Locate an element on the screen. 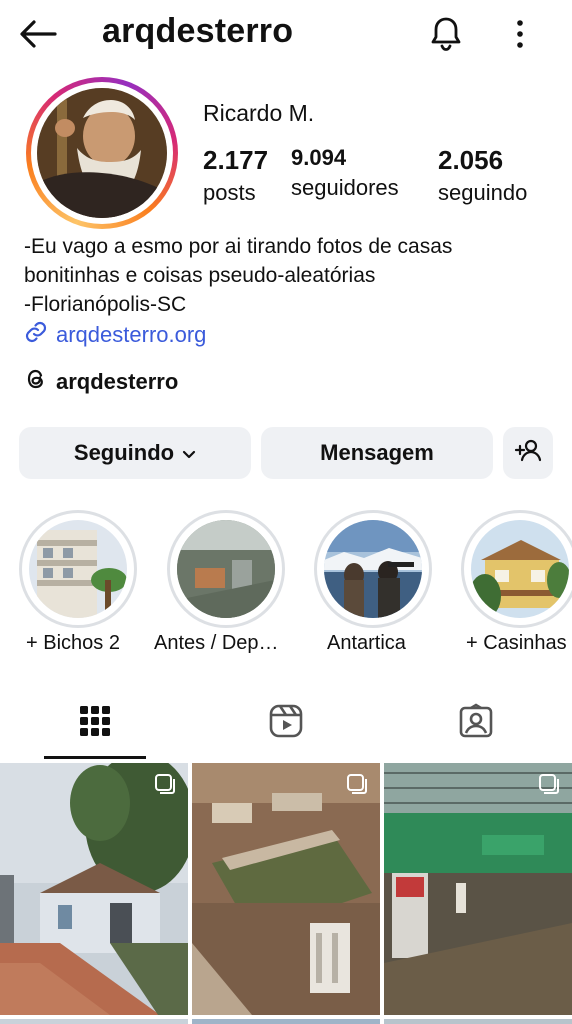 The width and height of the screenshot is (572, 1024). avatar is located at coordinates (102, 153).